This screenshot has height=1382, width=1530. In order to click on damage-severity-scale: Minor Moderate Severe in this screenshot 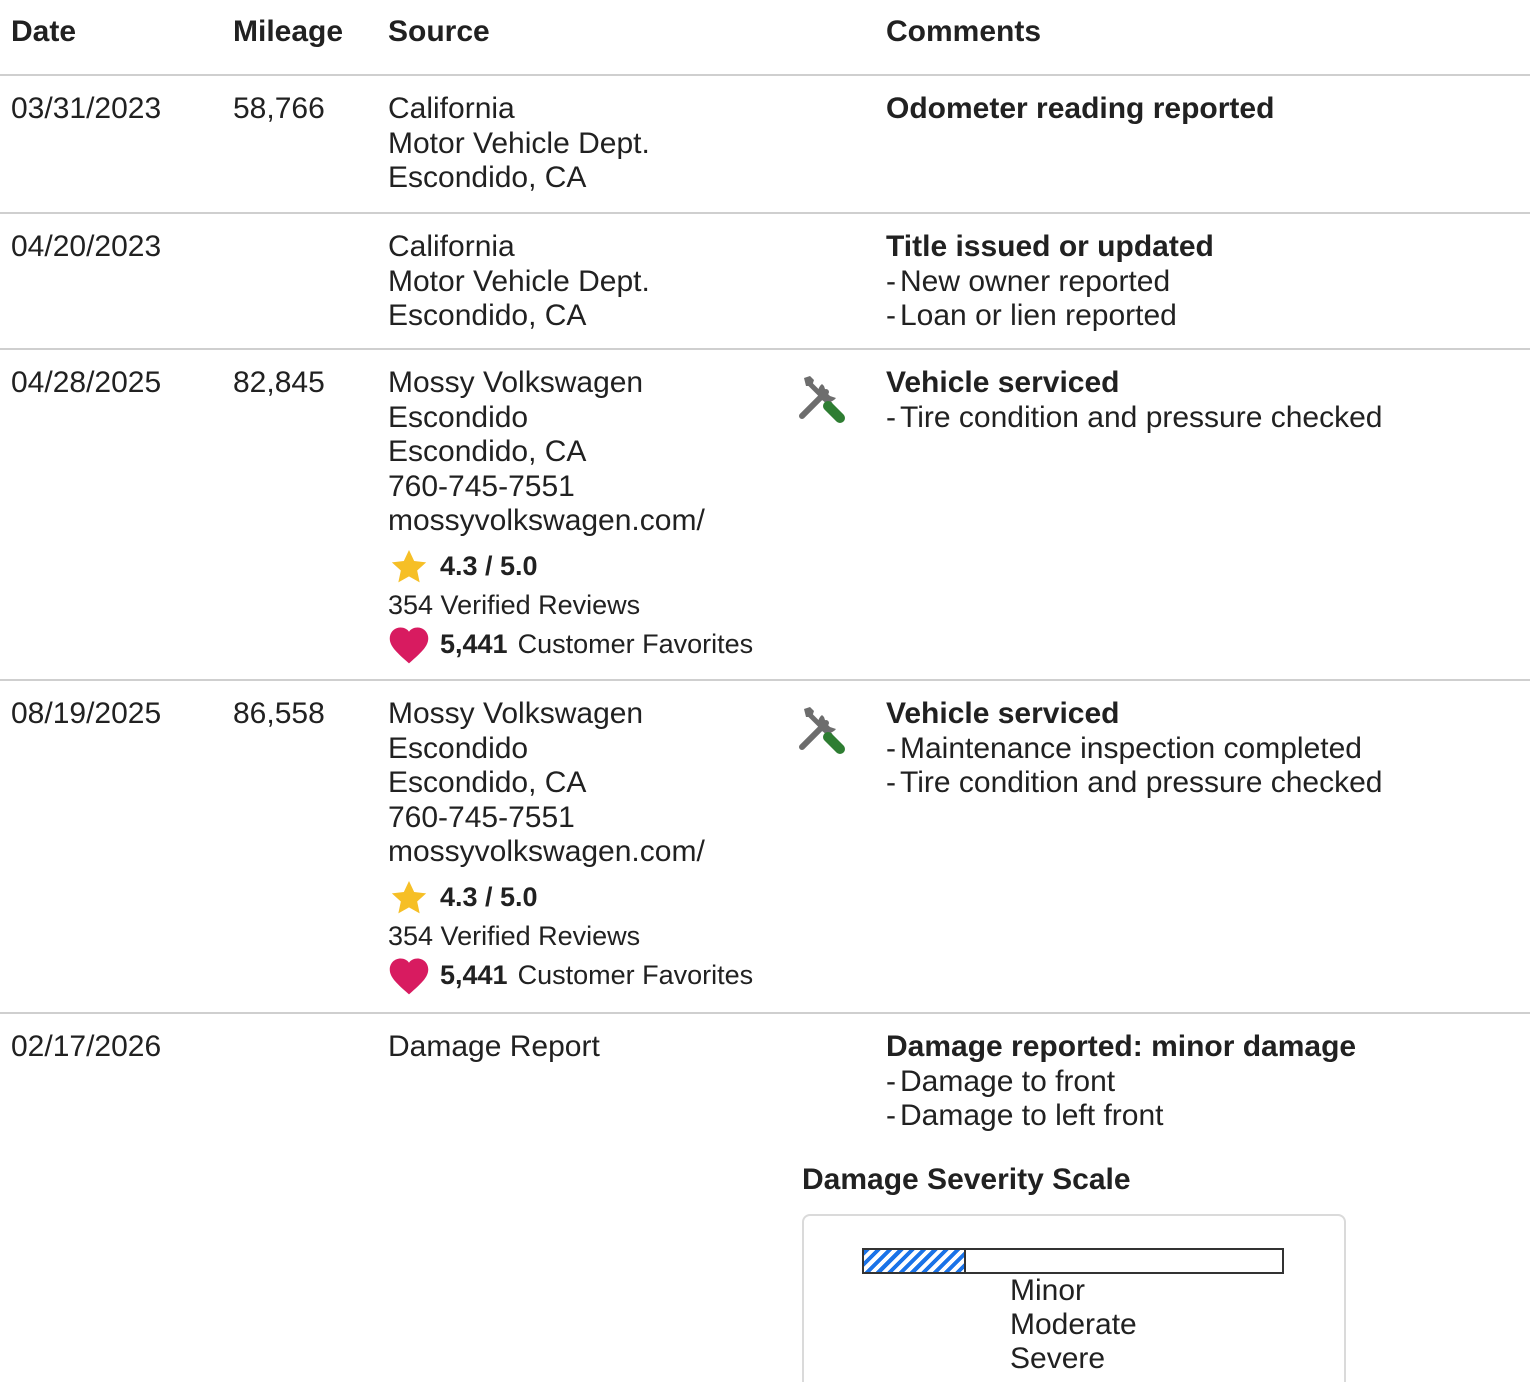, I will do `click(1074, 1298)`.